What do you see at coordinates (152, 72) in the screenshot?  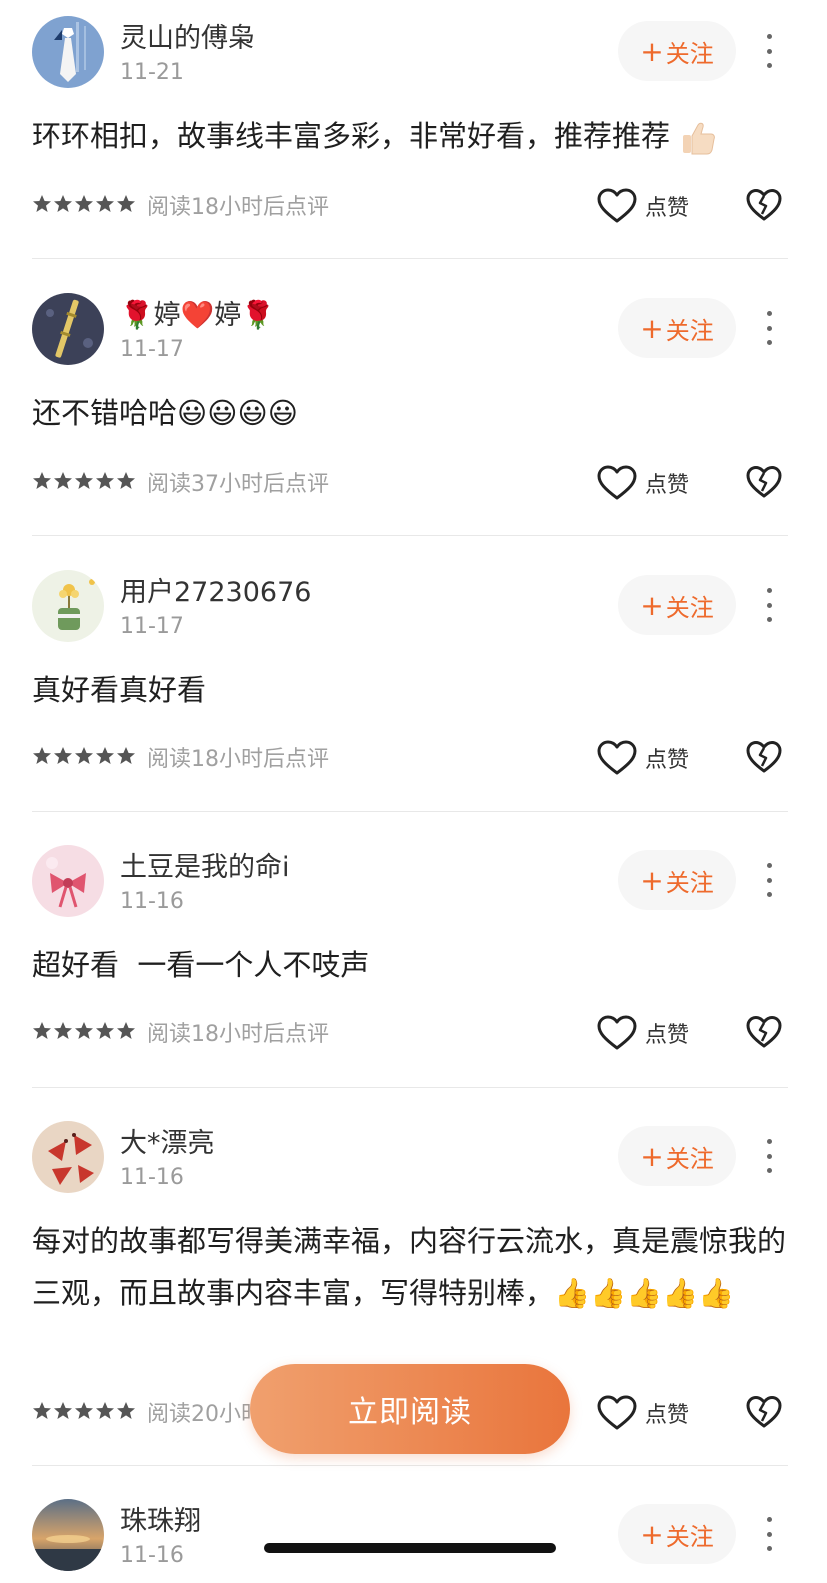 I see `comment-date: 11-21` at bounding box center [152, 72].